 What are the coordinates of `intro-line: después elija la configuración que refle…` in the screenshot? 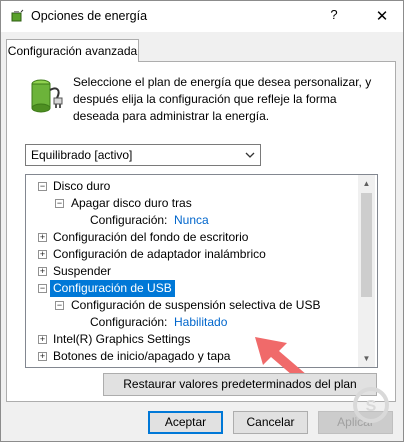 It's located at (205, 99).